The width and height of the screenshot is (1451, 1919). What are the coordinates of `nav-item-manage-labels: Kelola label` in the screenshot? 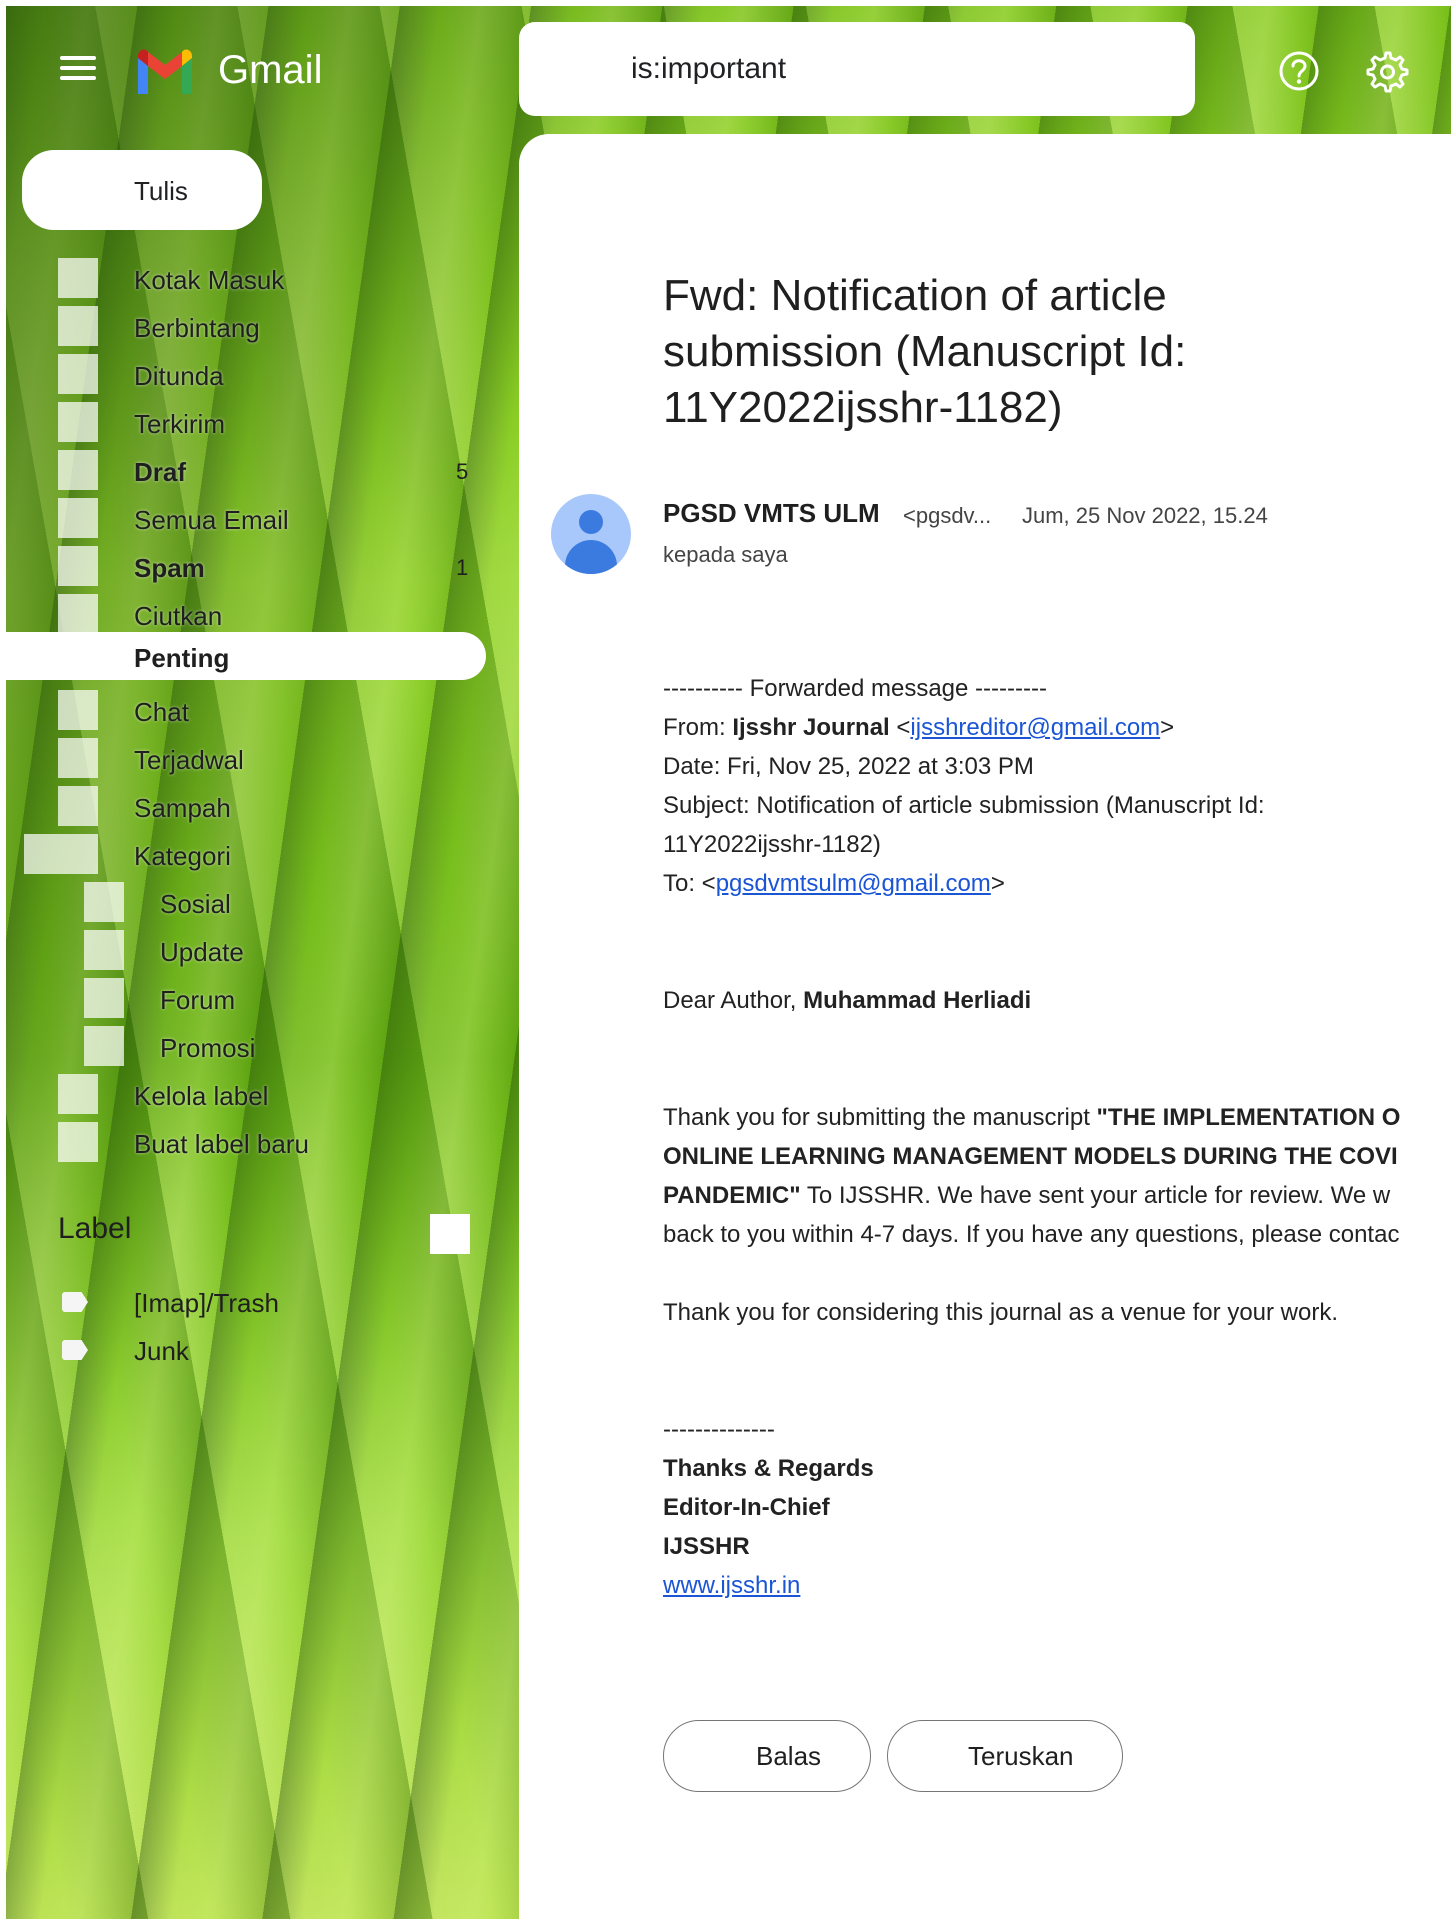 It's located at (243, 1094).